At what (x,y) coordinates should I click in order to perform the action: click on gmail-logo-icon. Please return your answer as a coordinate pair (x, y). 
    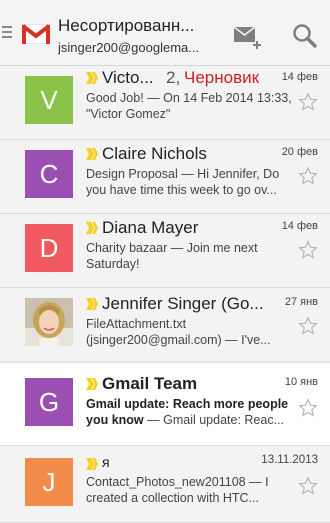
    Looking at the image, I should click on (36, 34).